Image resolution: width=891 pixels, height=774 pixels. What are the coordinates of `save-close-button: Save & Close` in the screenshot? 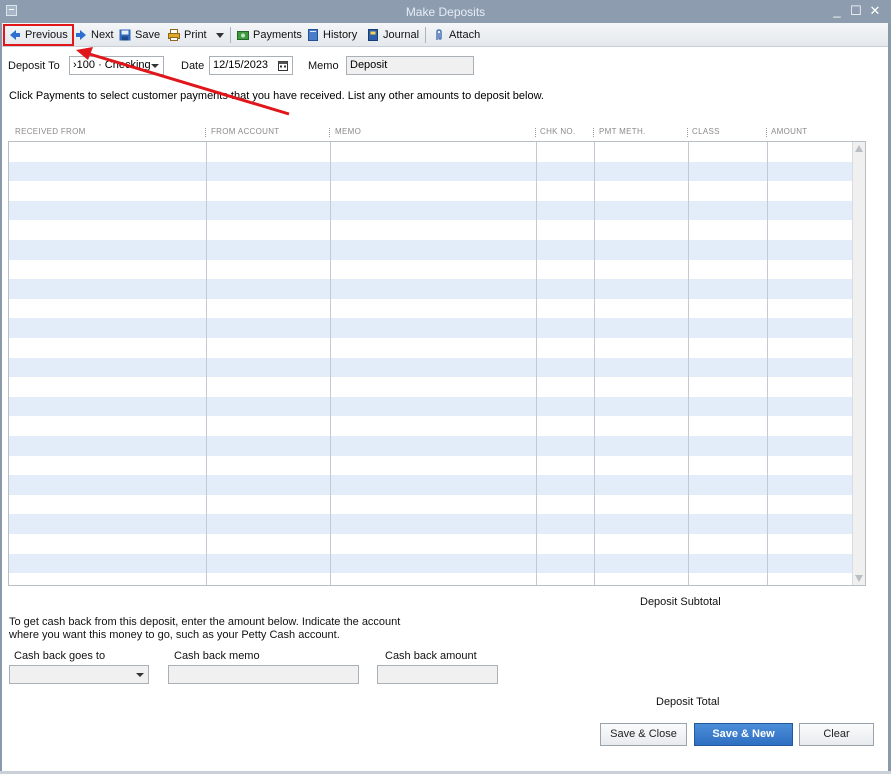 It's located at (643, 734).